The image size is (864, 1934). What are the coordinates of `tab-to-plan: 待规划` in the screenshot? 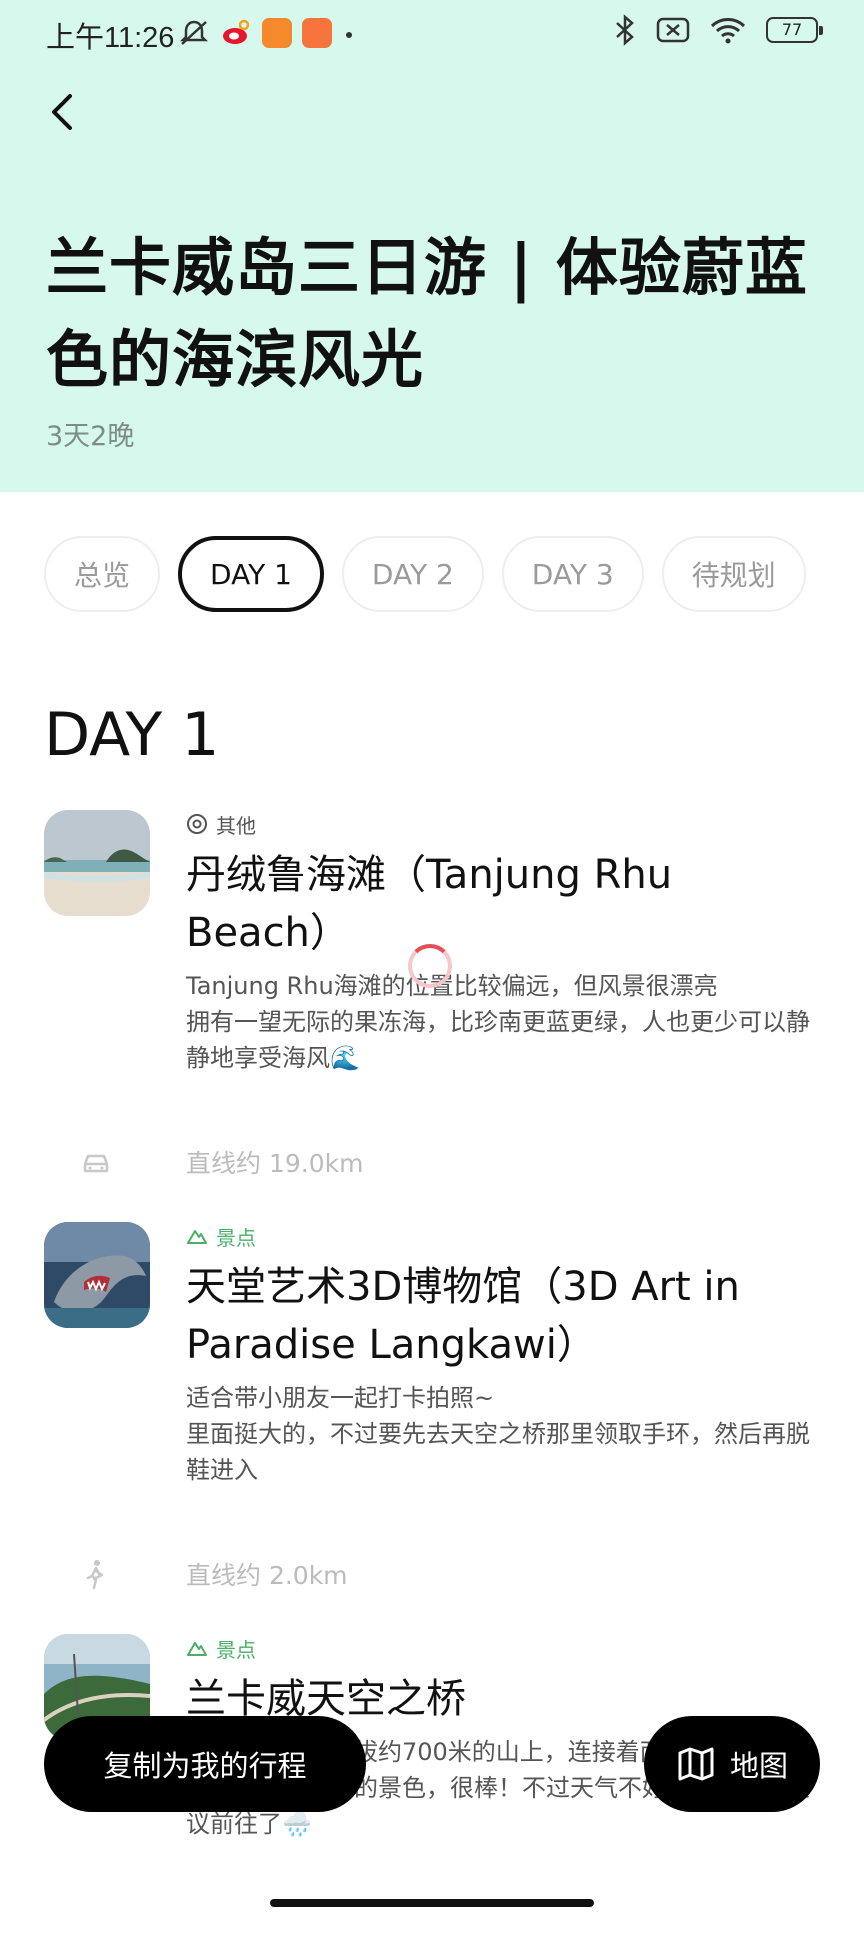 It's located at (733, 574).